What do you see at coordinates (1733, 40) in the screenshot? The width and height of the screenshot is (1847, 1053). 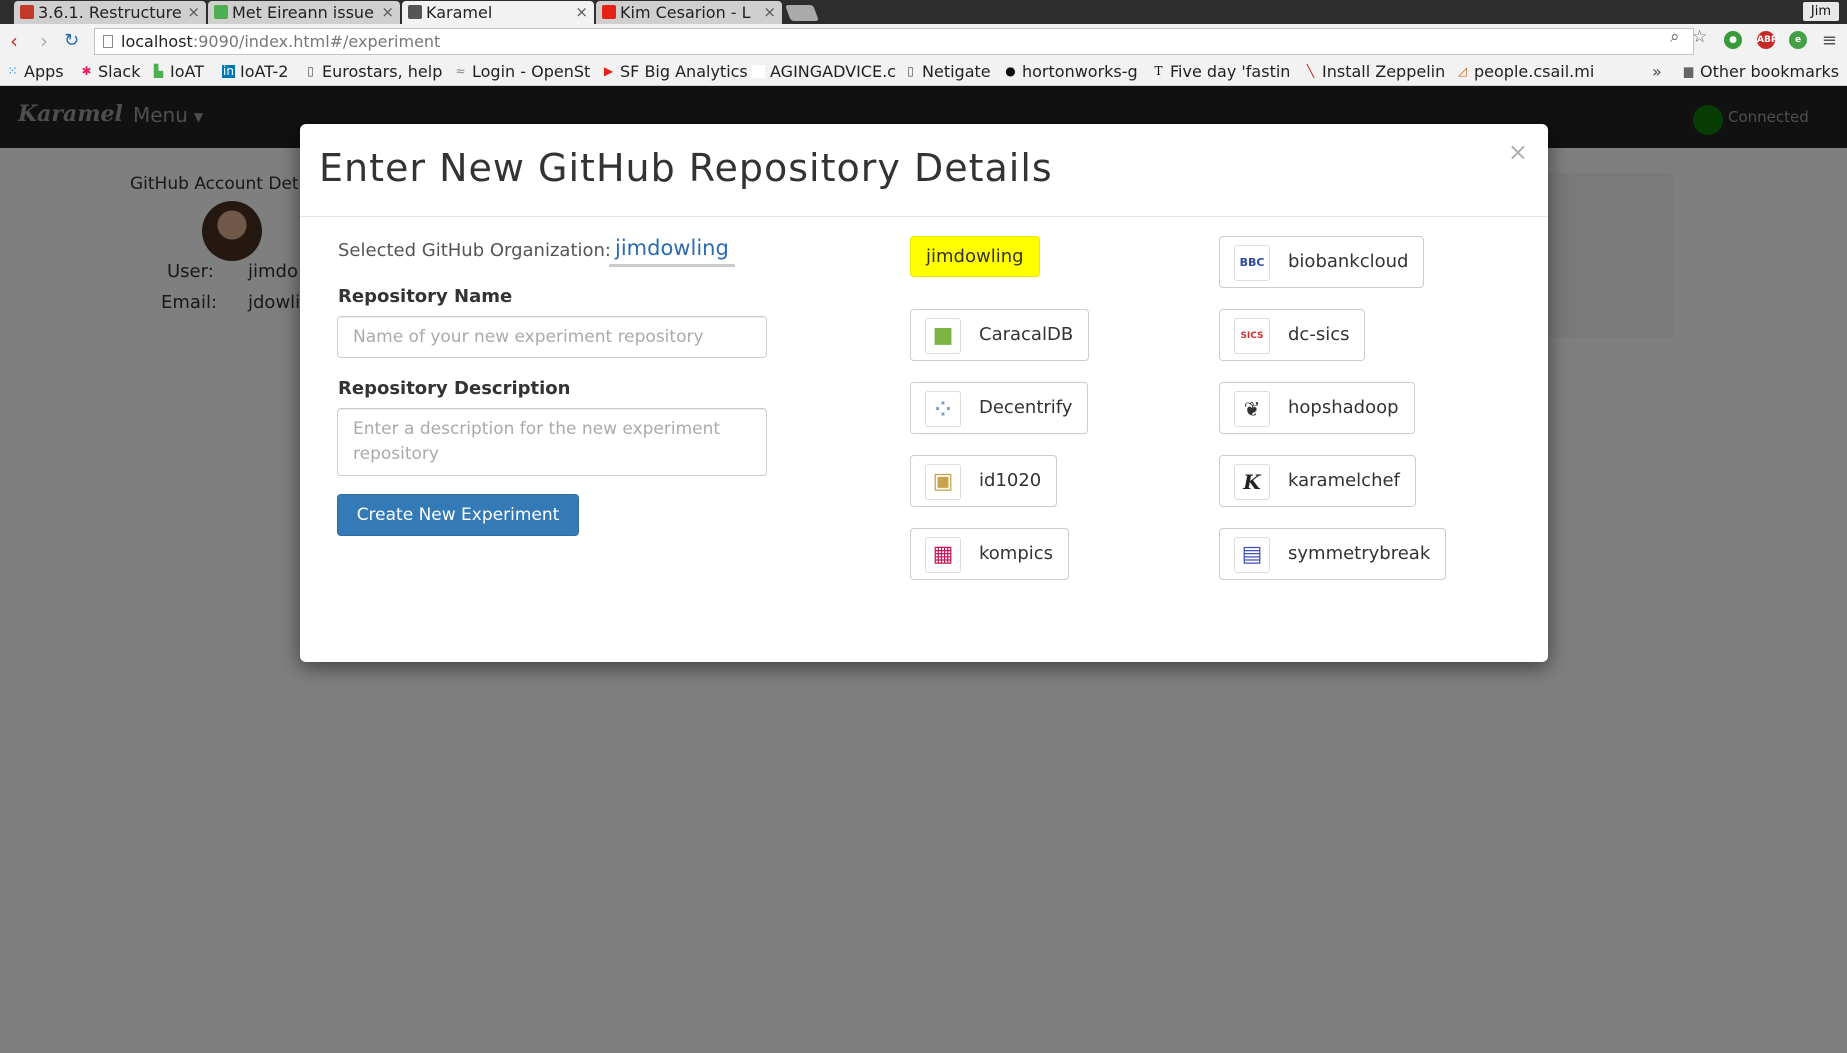 I see `extension-icon: ●` at bounding box center [1733, 40].